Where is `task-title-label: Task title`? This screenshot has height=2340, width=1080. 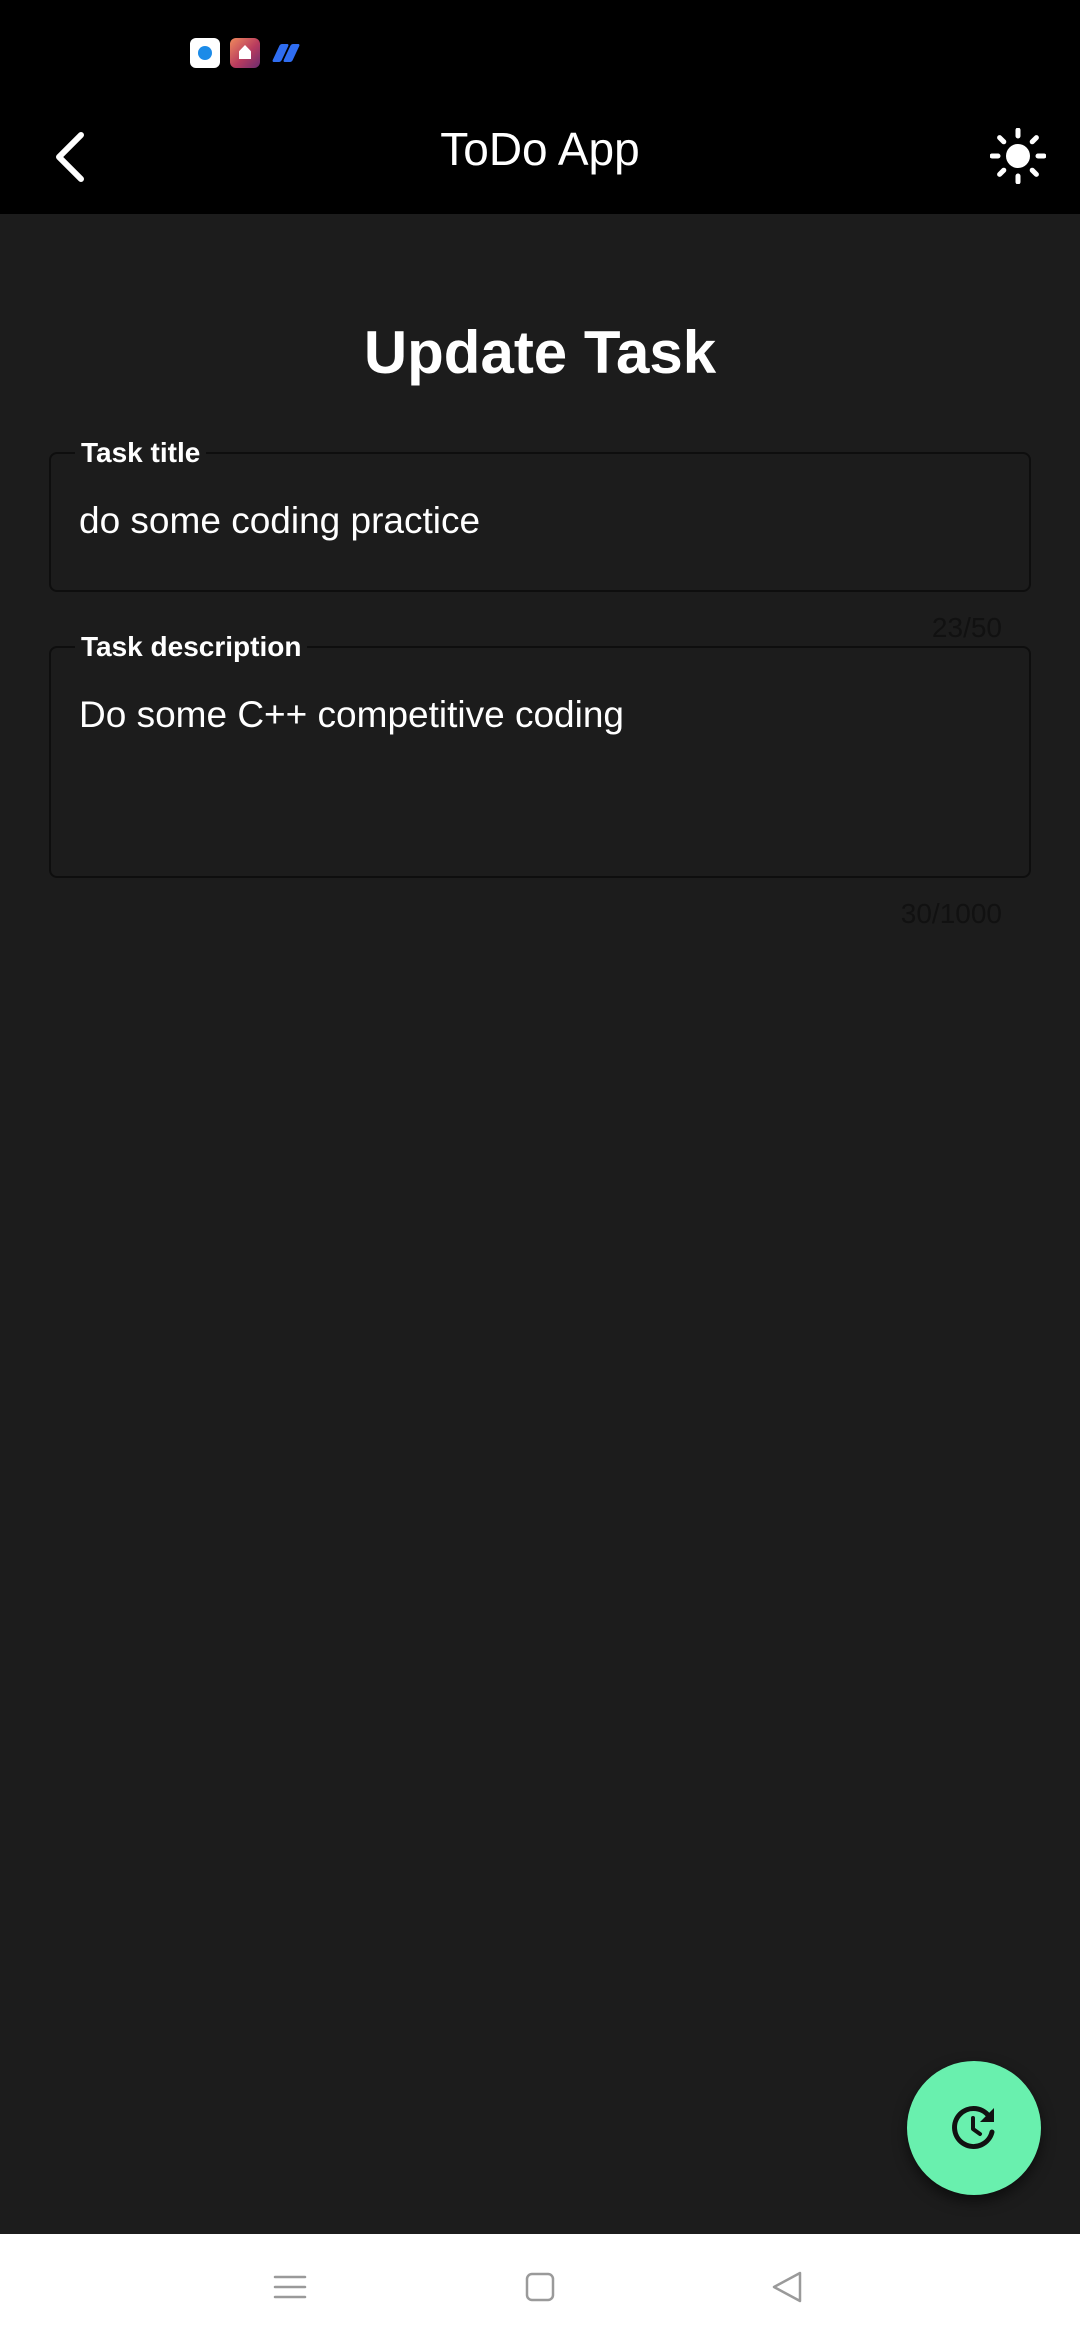 task-title-label: Task title is located at coordinates (141, 453).